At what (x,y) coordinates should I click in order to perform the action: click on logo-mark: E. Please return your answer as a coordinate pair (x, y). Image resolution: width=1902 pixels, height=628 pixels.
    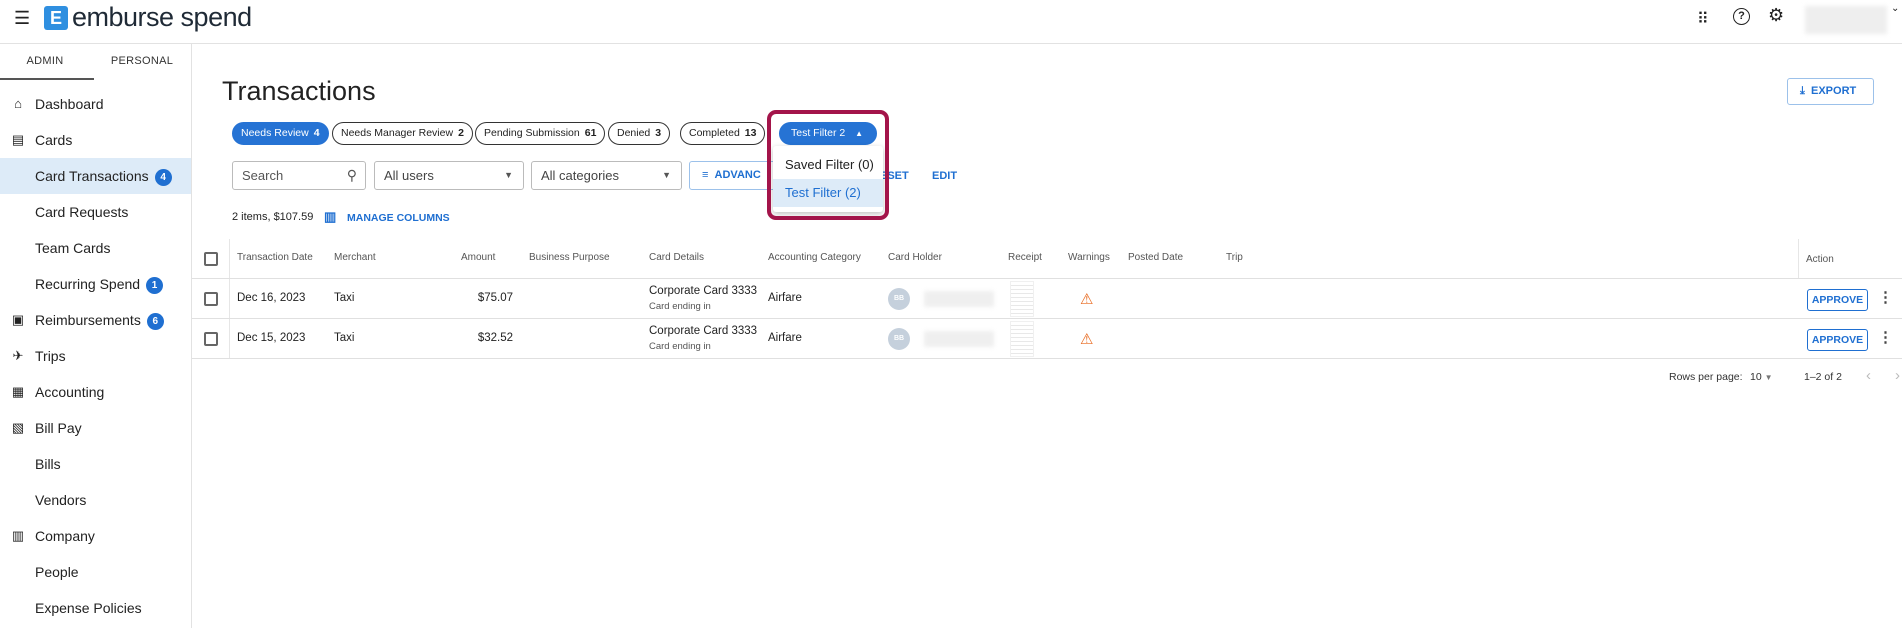
    Looking at the image, I should click on (56, 18).